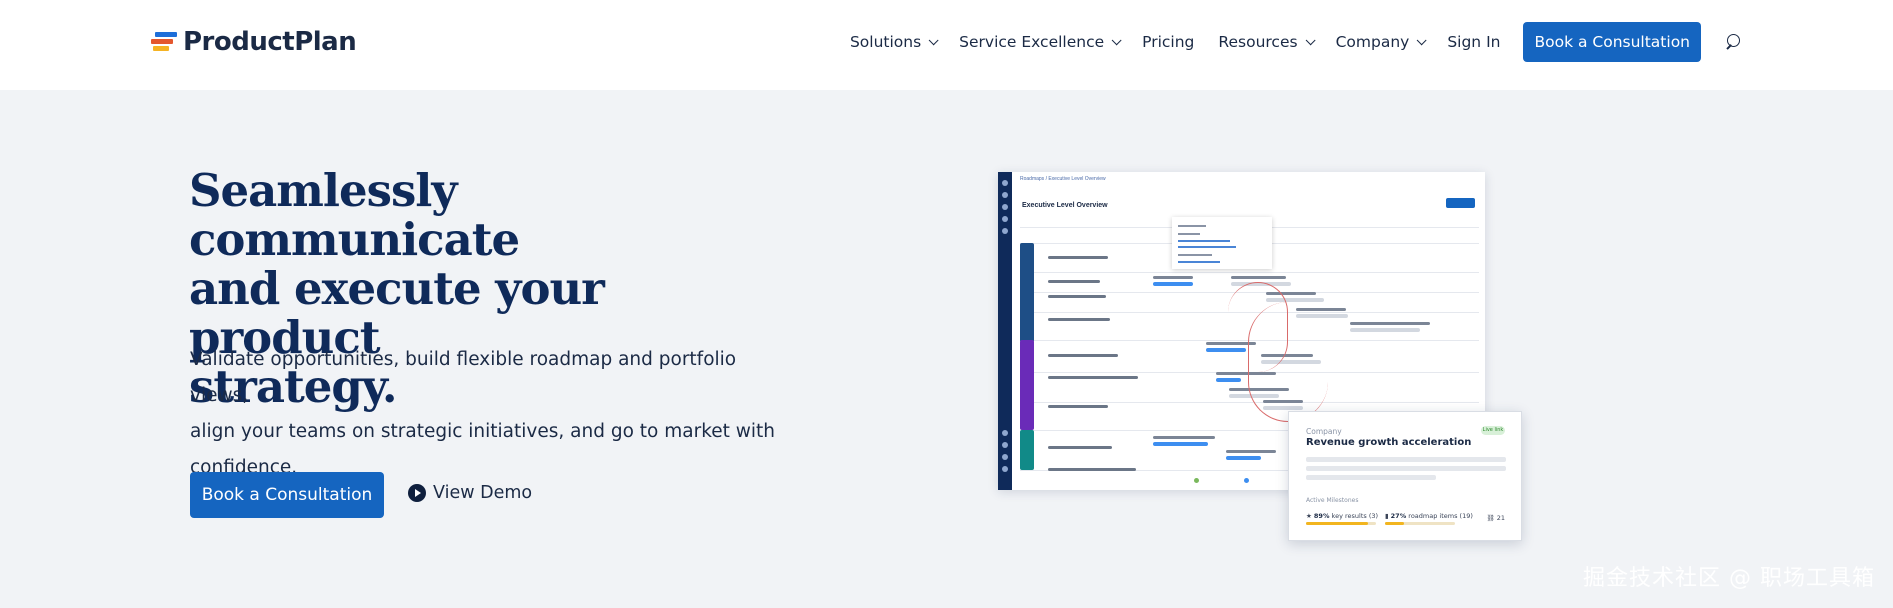 The height and width of the screenshot is (608, 1893). I want to click on roadmap-items-progress, so click(1420, 523).